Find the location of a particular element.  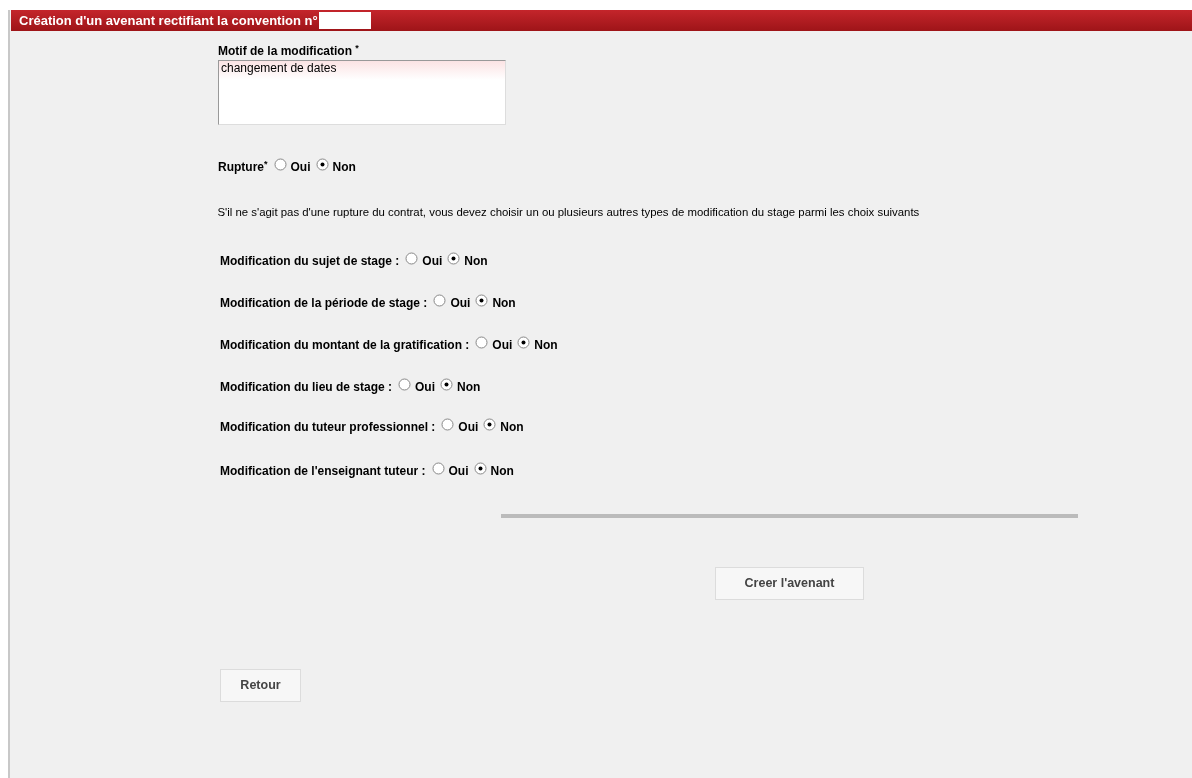

field-label: Modification de l'enseignant tuteur : is located at coordinates (323, 471).